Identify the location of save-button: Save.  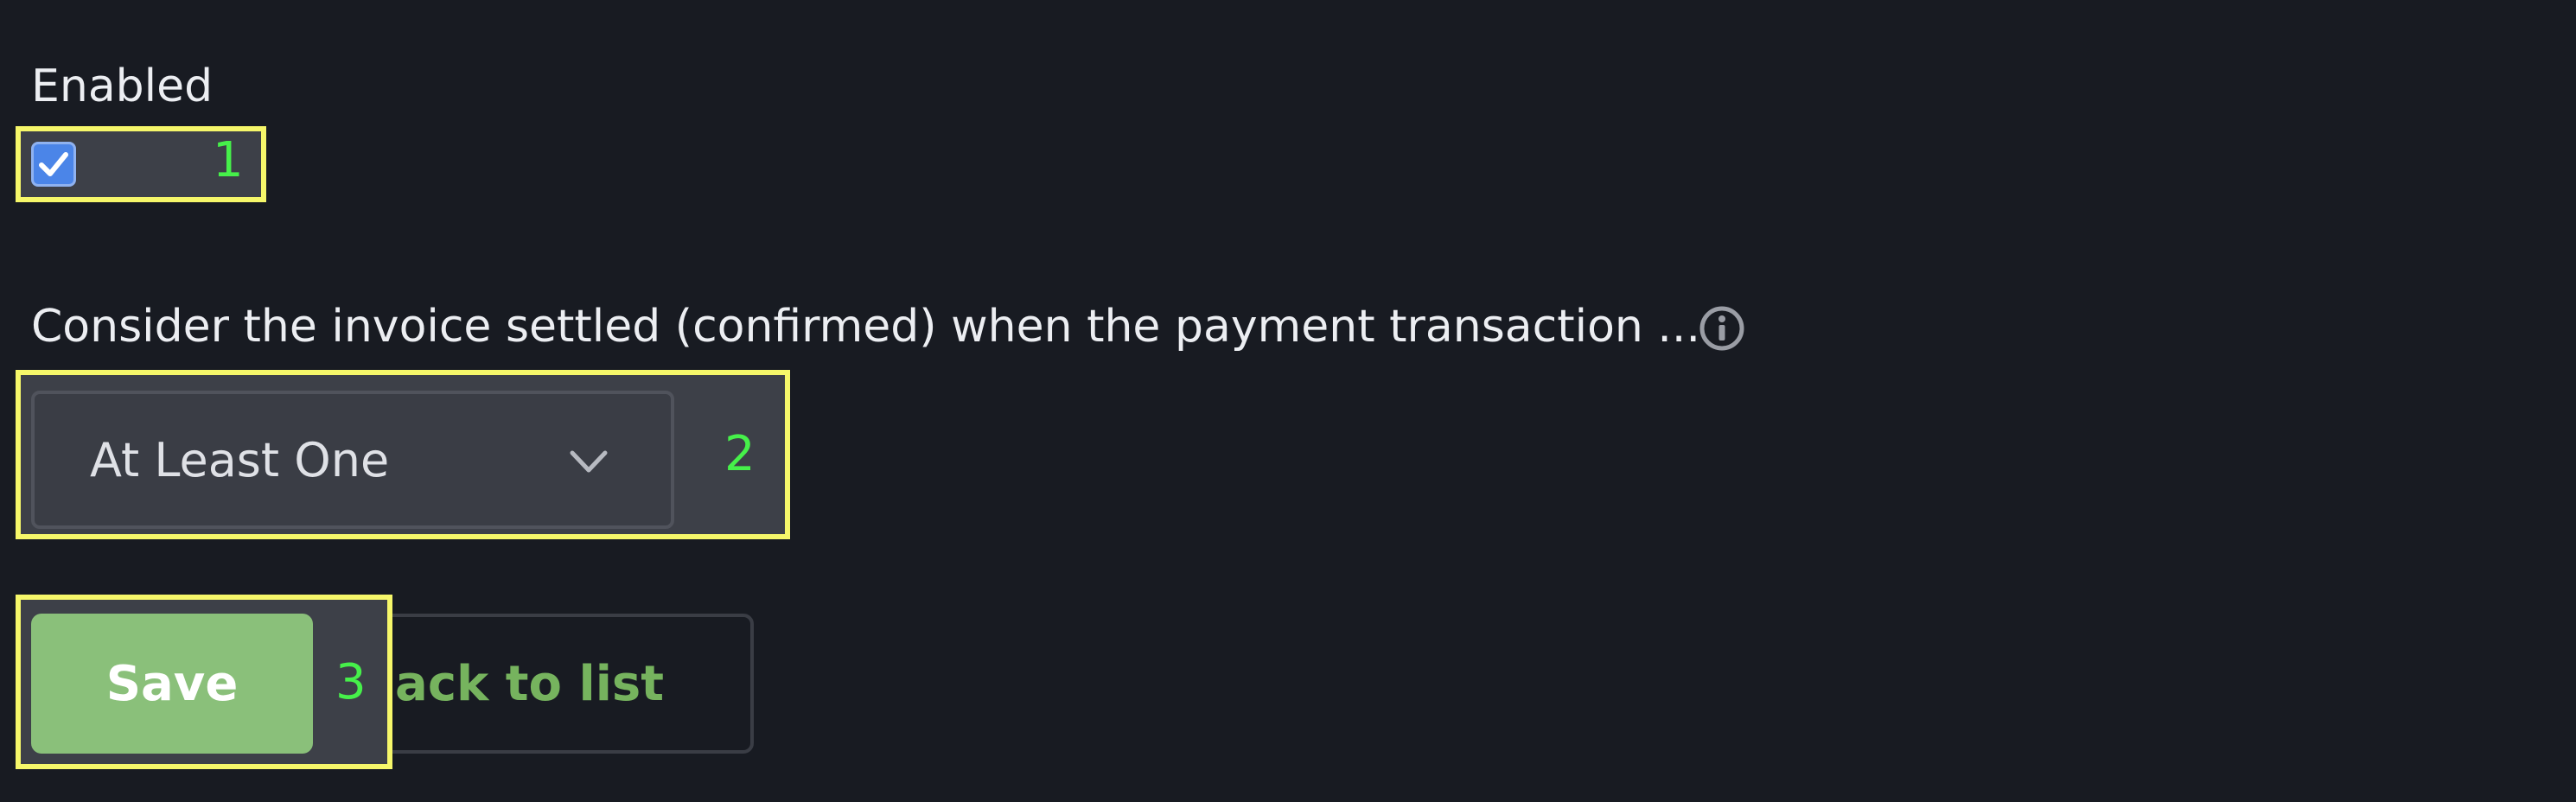
(172, 684).